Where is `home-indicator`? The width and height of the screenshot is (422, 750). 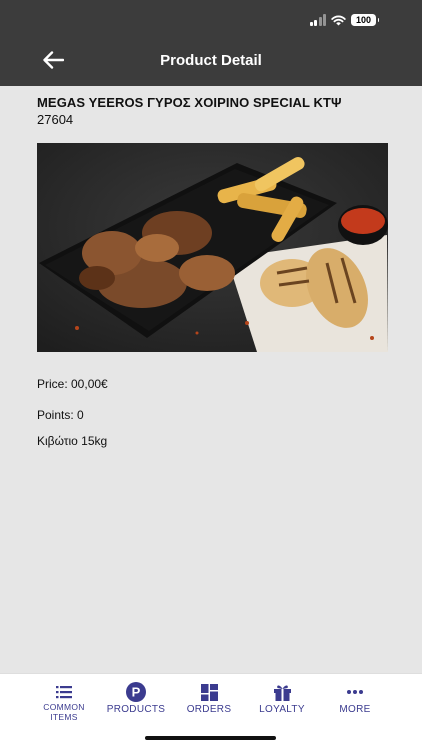
home-indicator is located at coordinates (210, 738).